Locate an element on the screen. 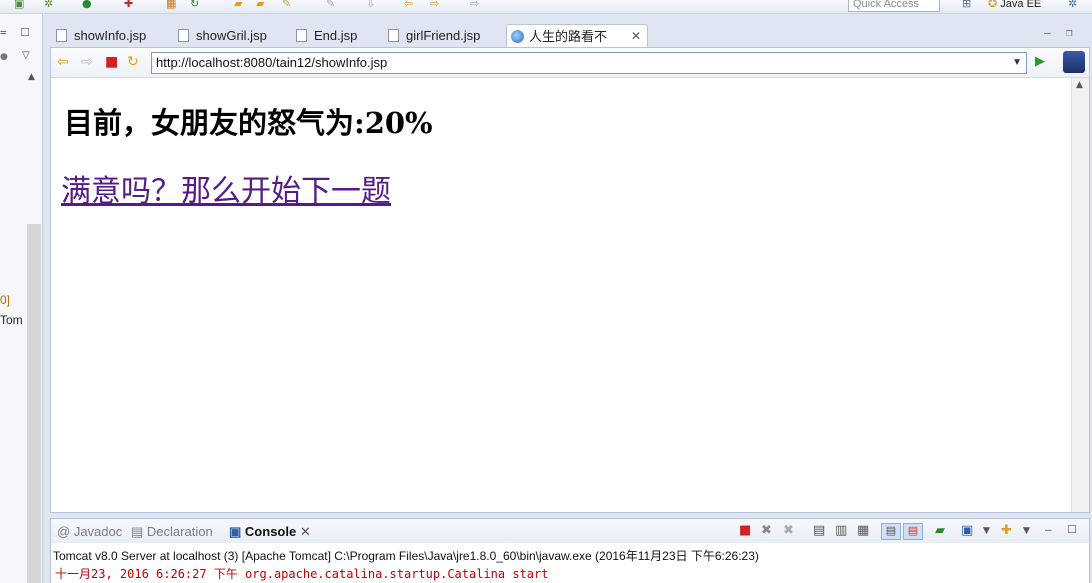 The image size is (1092, 583). refresh-page-icon: ↻ is located at coordinates (133, 62).